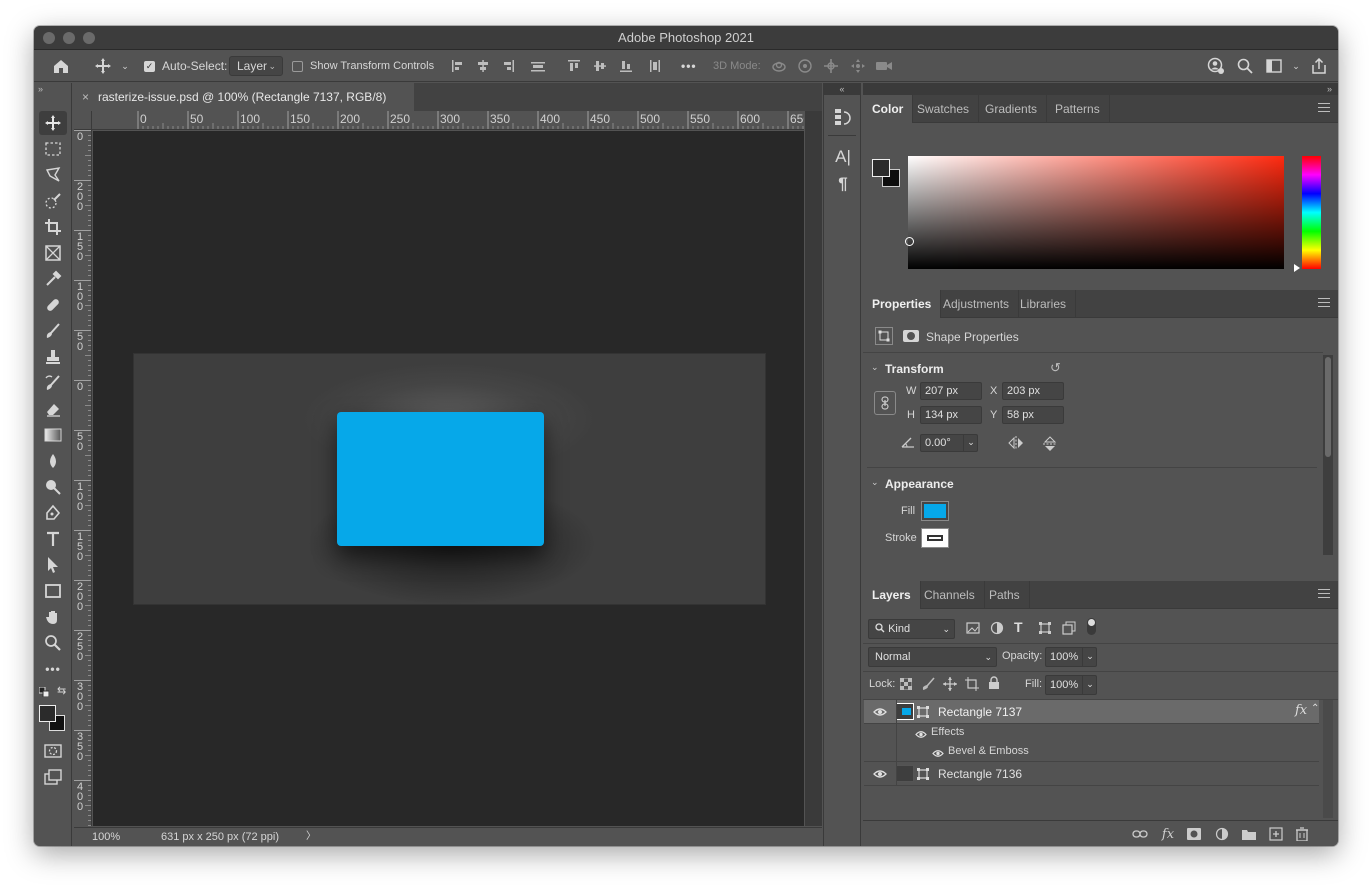 This screenshot has width=1372, height=888. What do you see at coordinates (1324, 304) in the screenshot?
I see `properties-panel-menu-icon` at bounding box center [1324, 304].